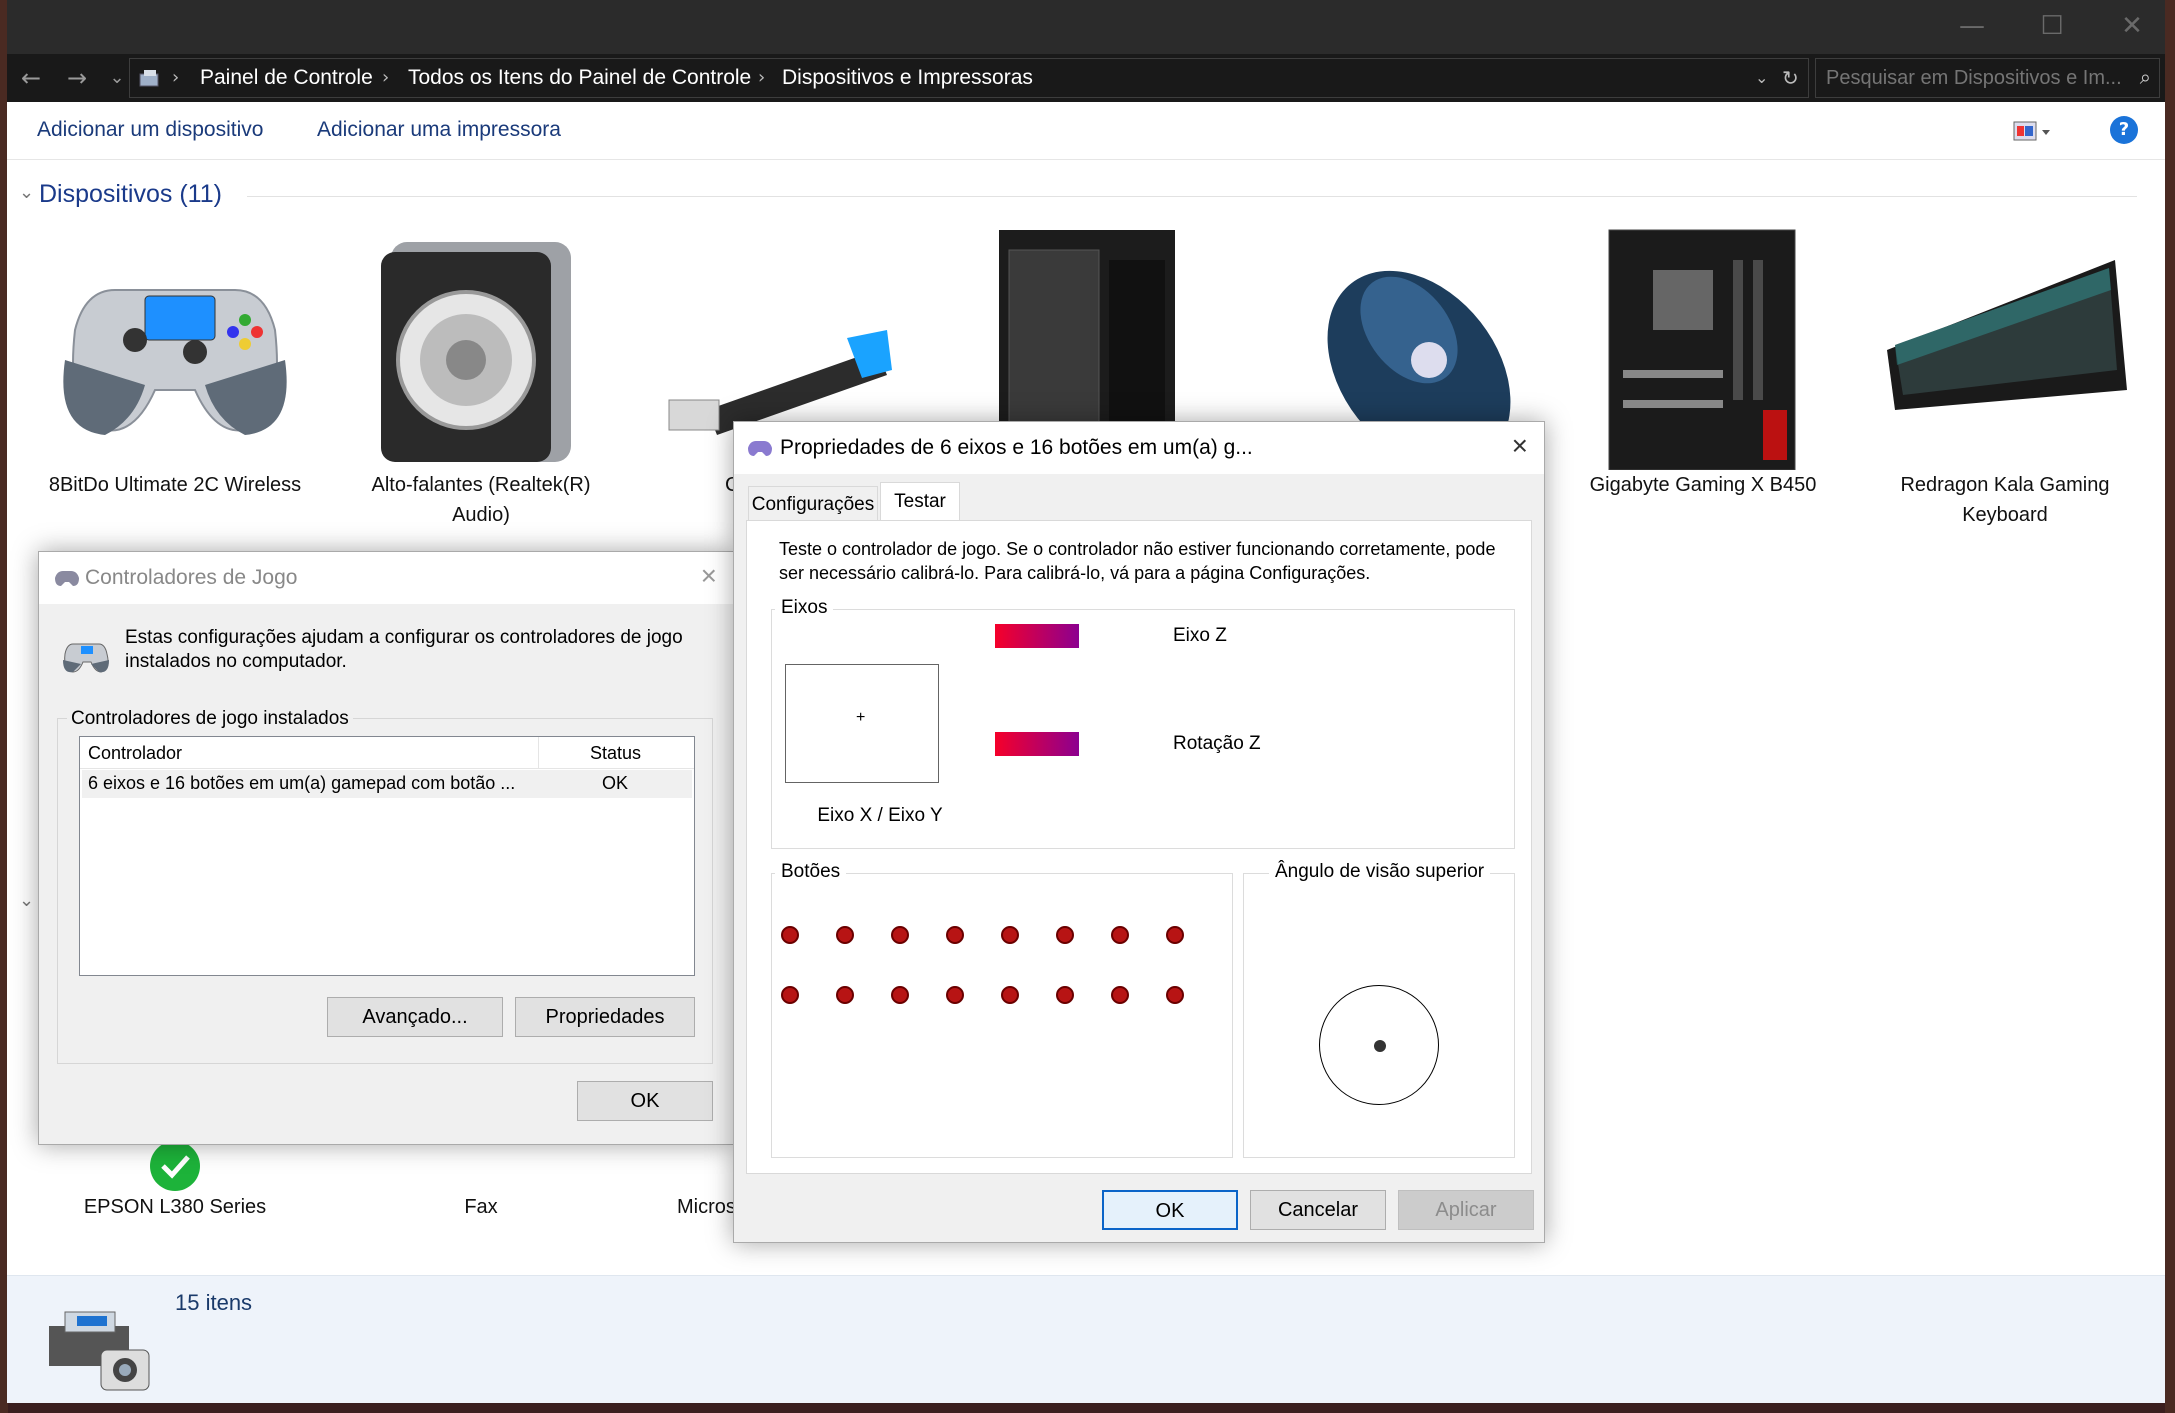 This screenshot has width=2175, height=1413. I want to click on column-header-status: Status, so click(615, 753).